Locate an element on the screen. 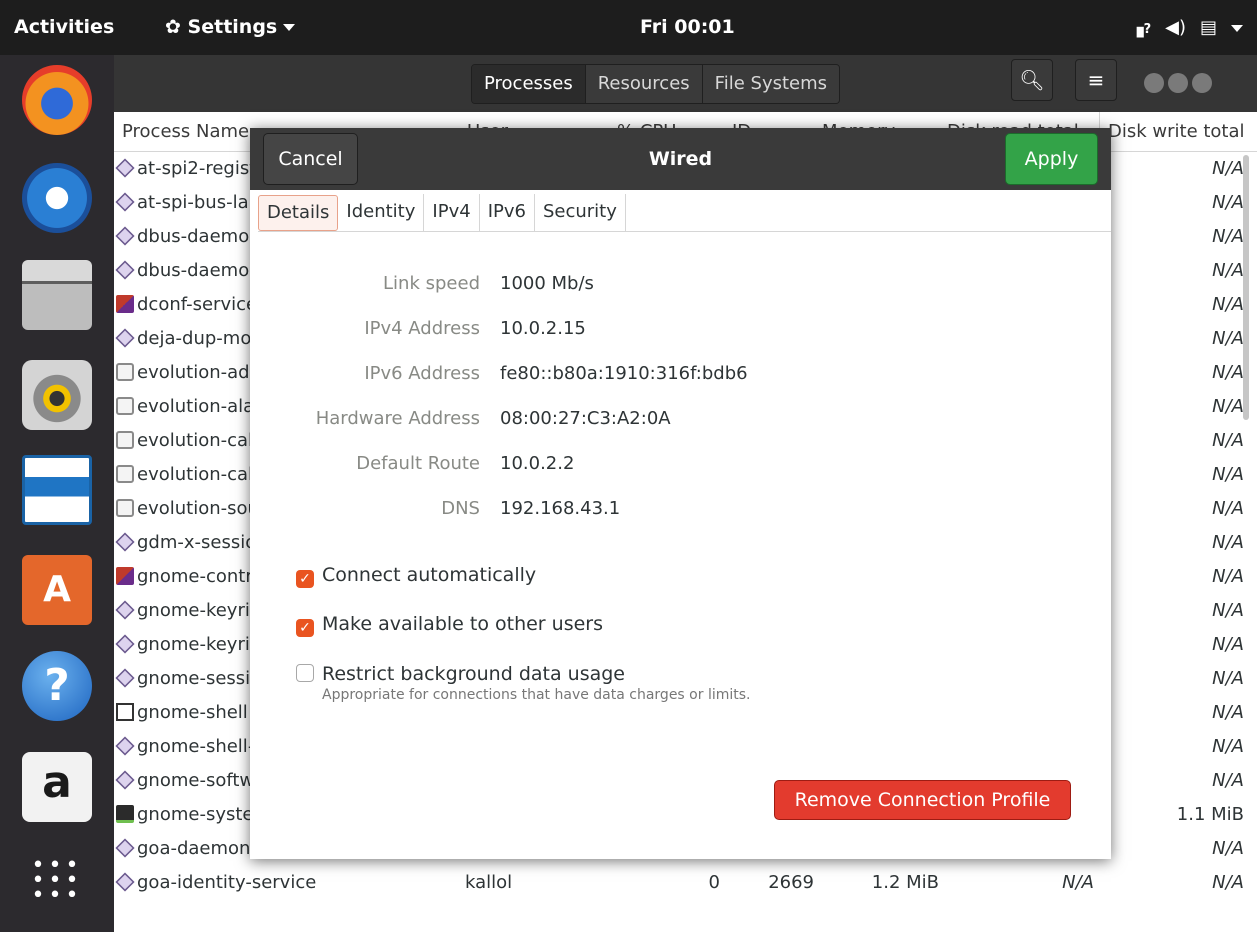 The height and width of the screenshot is (932, 1257). settings-app-icon: ✿ is located at coordinates (176, 27).